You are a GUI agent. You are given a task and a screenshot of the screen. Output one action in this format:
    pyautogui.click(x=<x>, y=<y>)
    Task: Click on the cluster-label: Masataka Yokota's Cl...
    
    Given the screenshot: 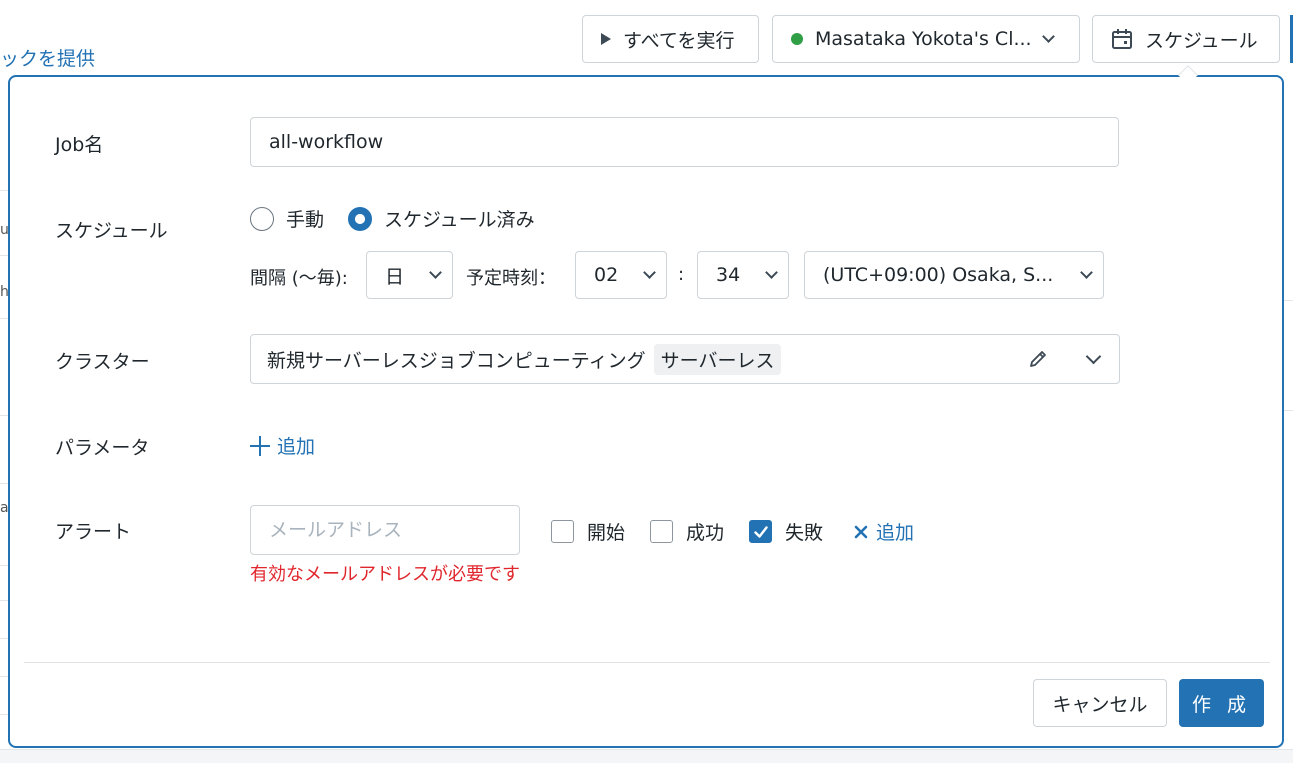 What is the action you would take?
    pyautogui.click(x=923, y=39)
    